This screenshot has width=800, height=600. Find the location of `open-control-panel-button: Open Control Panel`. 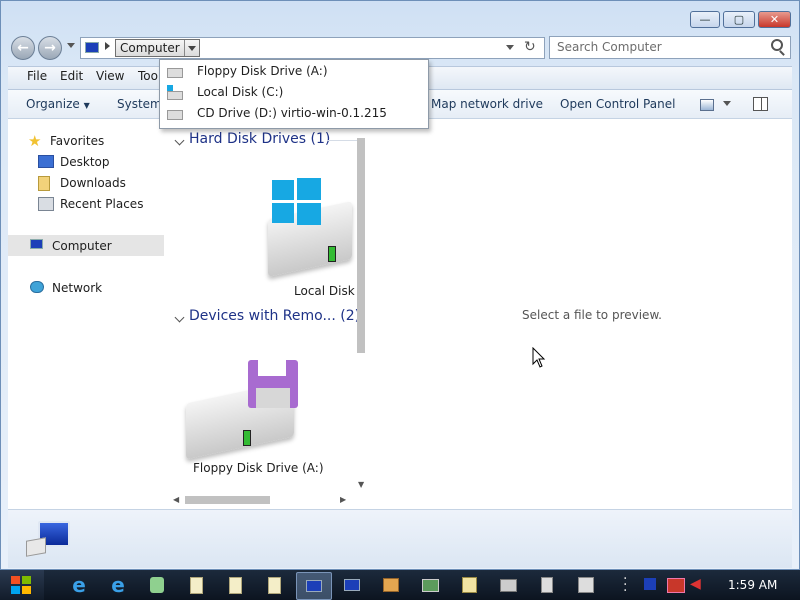

open-control-panel-button: Open Control Panel is located at coordinates (617, 104).